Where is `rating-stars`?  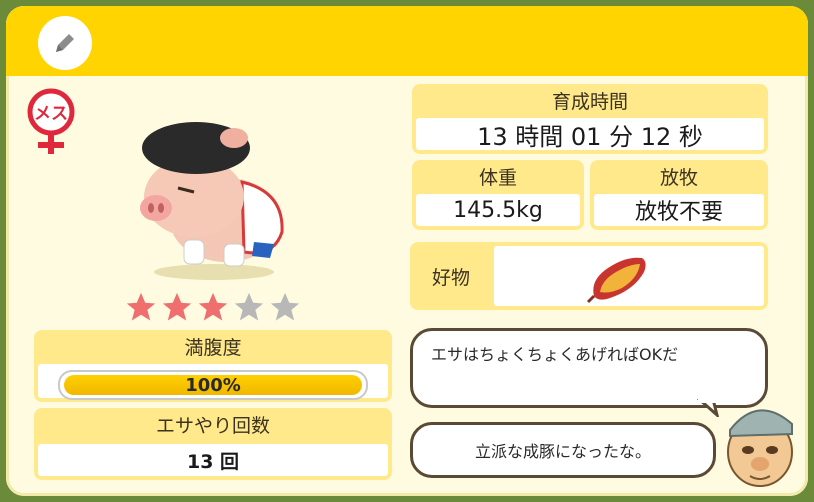
rating-stars is located at coordinates (214, 308).